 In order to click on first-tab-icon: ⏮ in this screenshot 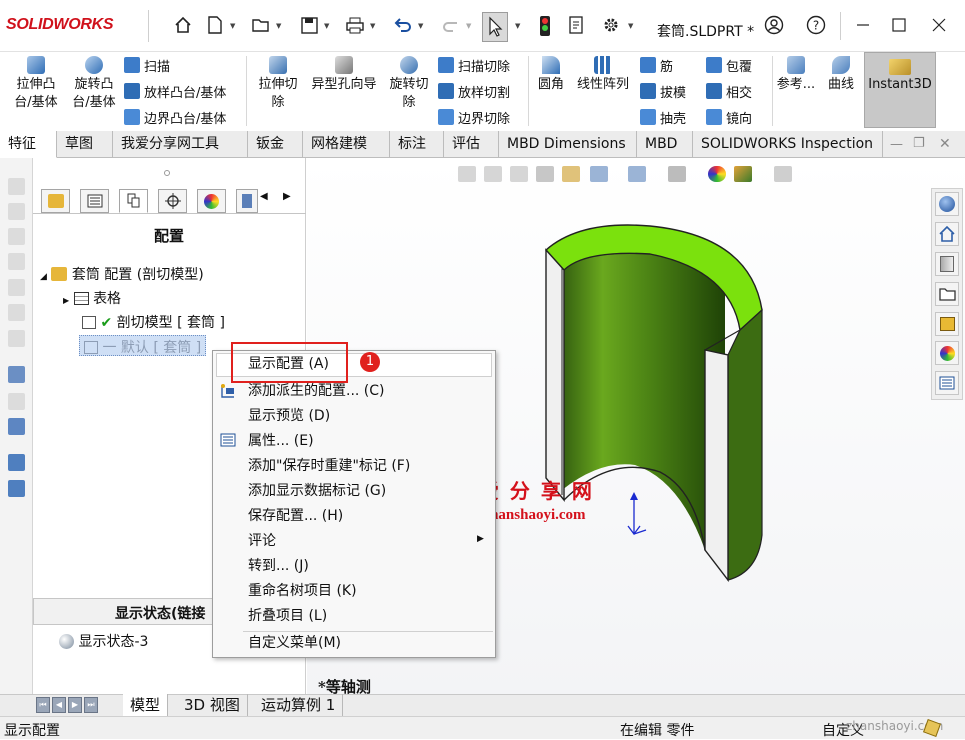, I will do `click(43, 705)`.